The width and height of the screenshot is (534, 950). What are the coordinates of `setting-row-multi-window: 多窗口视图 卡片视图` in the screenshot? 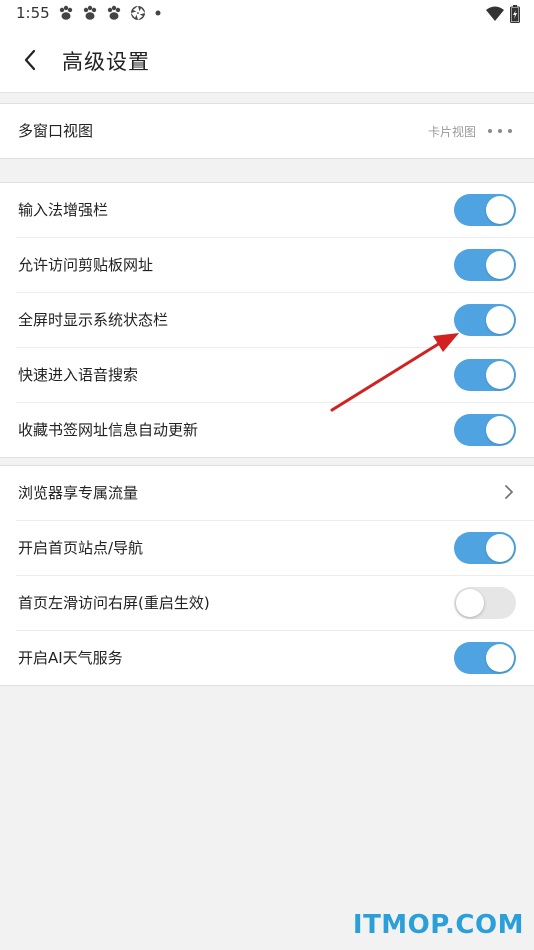 It's located at (275, 131).